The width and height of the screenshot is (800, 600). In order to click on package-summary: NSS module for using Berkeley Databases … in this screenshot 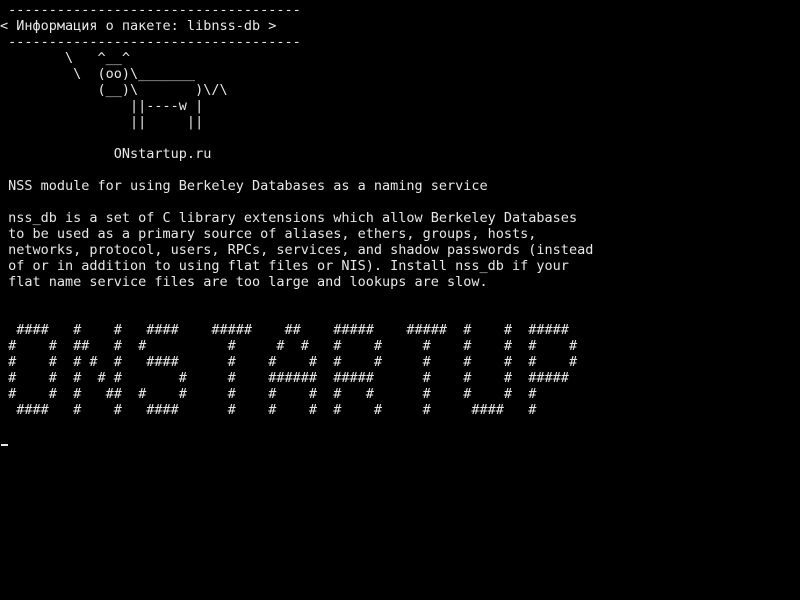, I will do `click(244, 186)`.